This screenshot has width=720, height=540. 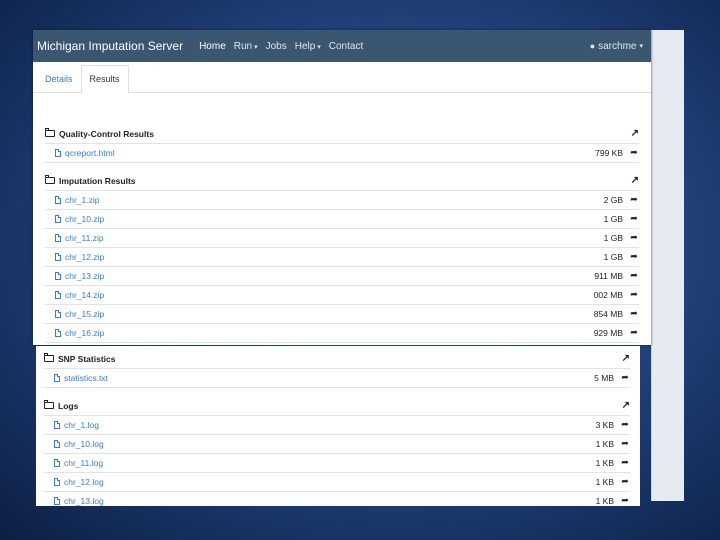 What do you see at coordinates (68, 405) in the screenshot?
I see `section-title: Logs` at bounding box center [68, 405].